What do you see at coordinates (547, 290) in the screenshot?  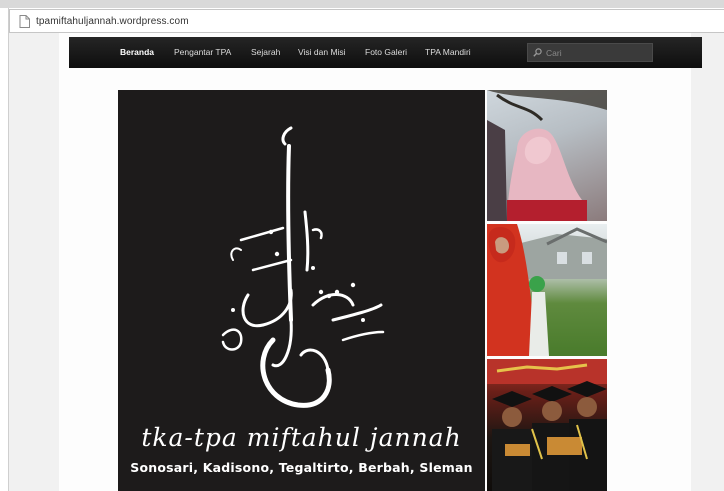 I see `gallery-thumbnail-child-red-hijab` at bounding box center [547, 290].